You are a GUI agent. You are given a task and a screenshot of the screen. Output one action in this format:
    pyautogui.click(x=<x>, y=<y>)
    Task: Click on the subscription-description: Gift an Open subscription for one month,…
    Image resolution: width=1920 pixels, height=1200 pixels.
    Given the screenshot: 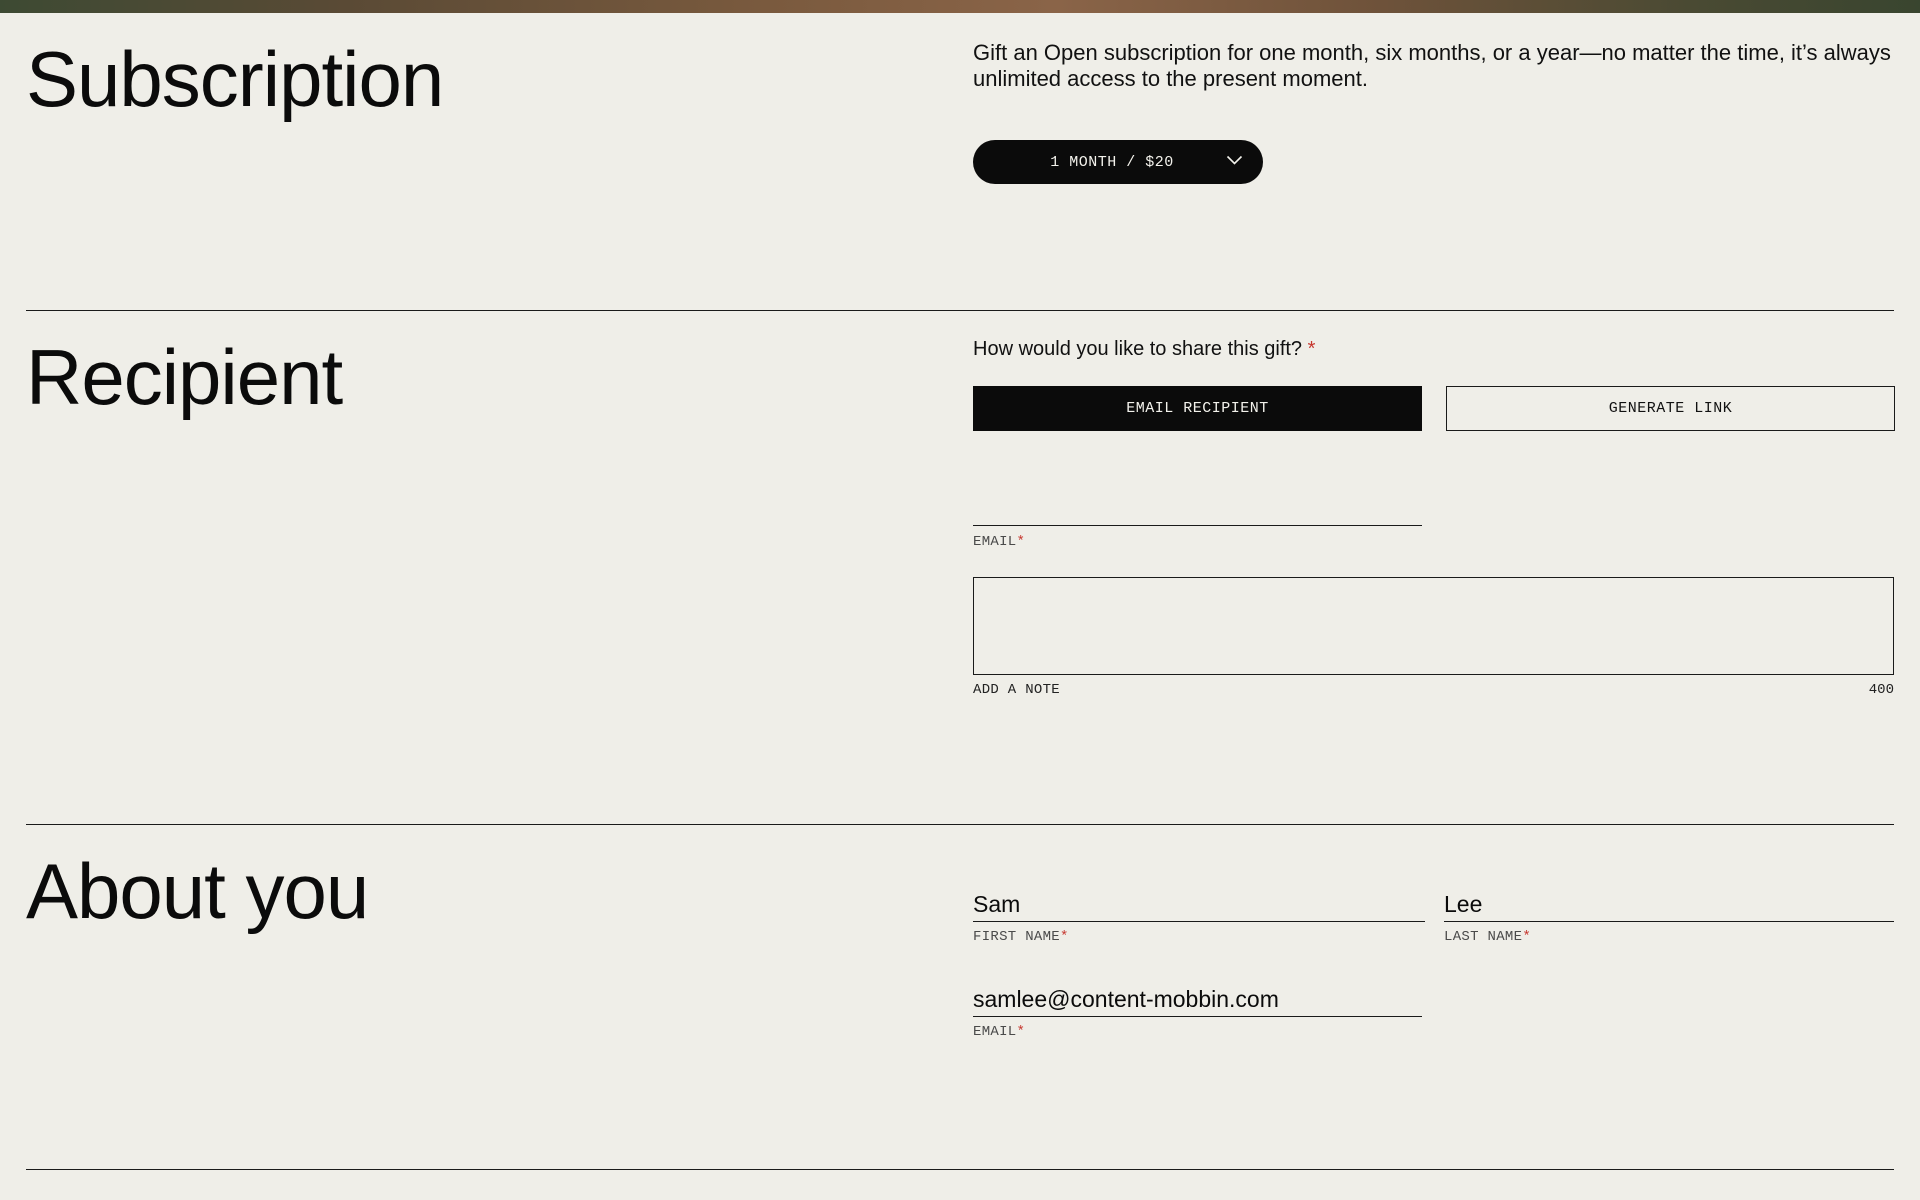 What is the action you would take?
    pyautogui.click(x=1432, y=65)
    